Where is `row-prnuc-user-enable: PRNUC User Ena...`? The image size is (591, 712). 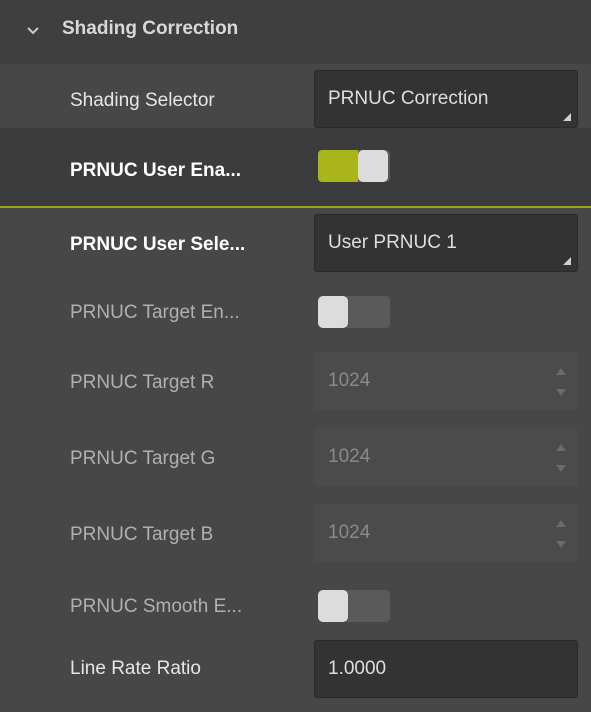 row-prnuc-user-enable: PRNUC User Ena... is located at coordinates (295, 167).